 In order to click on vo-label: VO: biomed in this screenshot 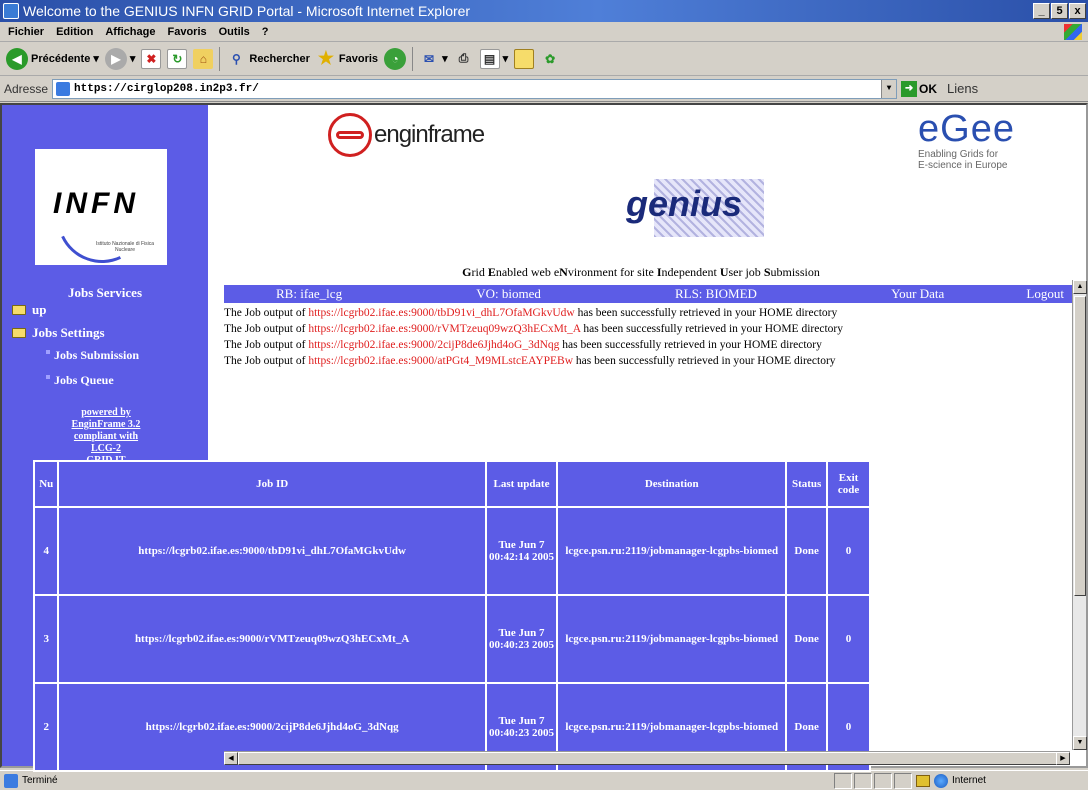, I will do `click(495, 294)`.